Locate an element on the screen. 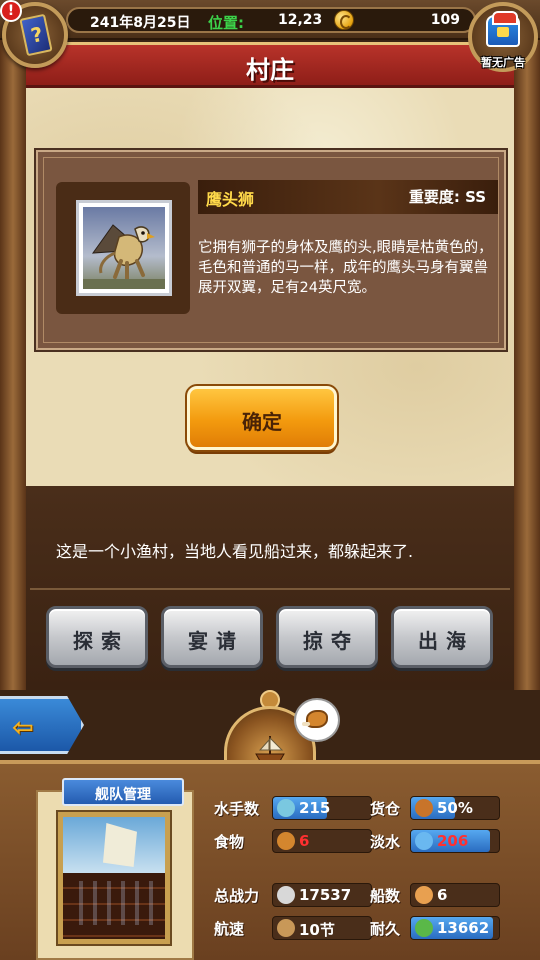  title-banner: 村庄 is located at coordinates (270, 65).